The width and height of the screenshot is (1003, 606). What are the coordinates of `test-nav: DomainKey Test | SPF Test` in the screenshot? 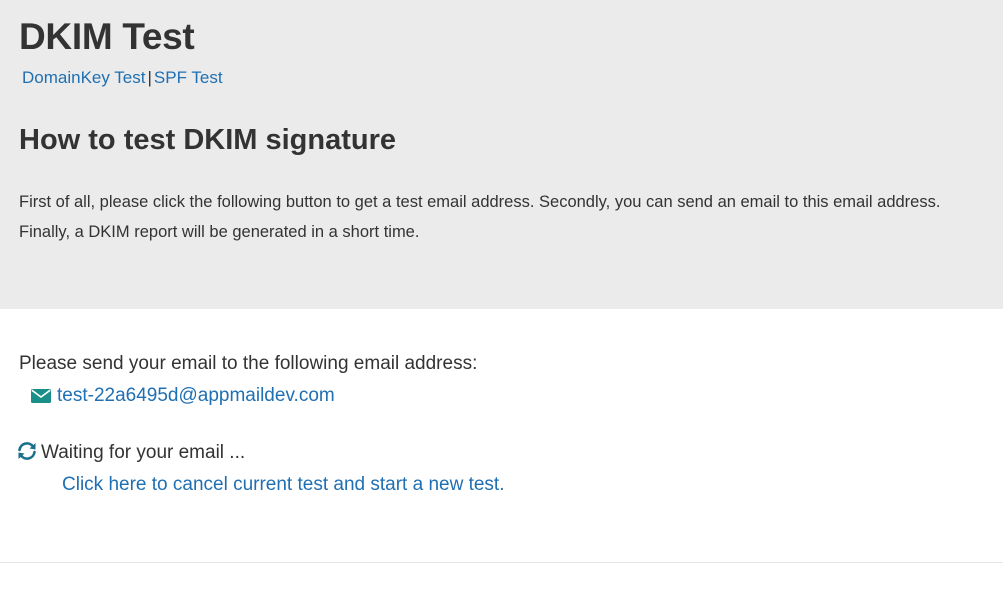 It's located at (122, 78).